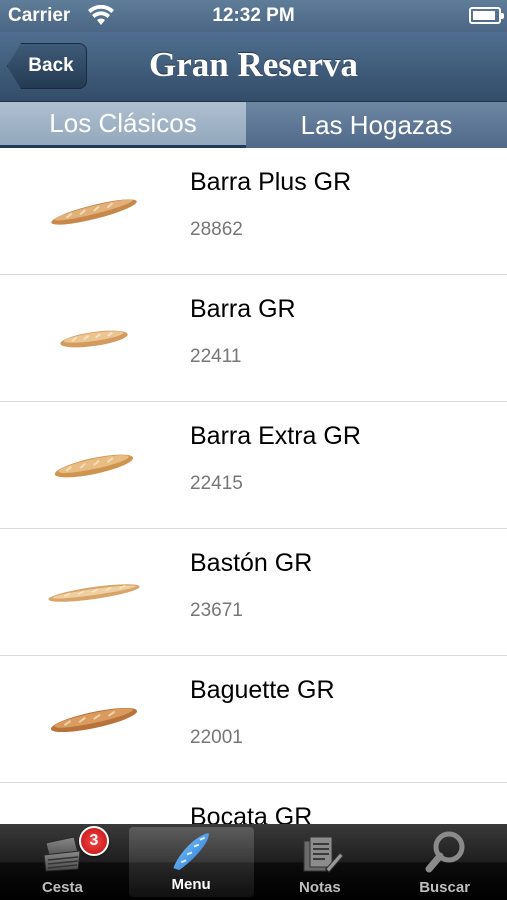 The width and height of the screenshot is (507, 900). I want to click on tab-buscar: Buscar, so click(444, 862).